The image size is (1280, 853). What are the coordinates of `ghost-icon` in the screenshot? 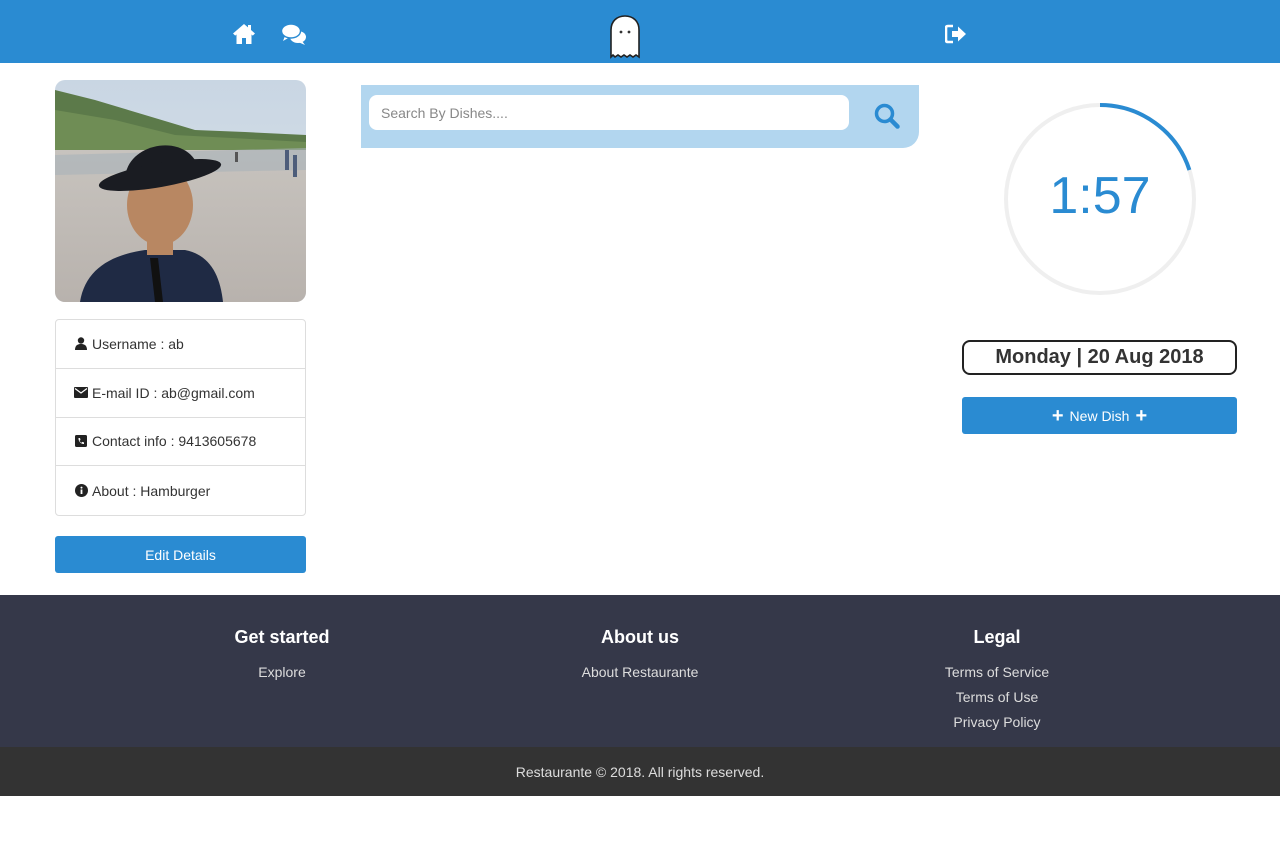 It's located at (625, 37).